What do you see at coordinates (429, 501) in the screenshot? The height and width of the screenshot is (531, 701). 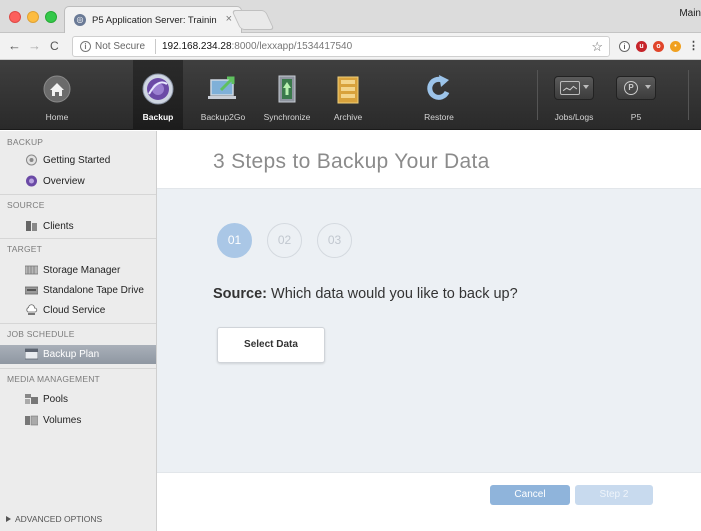 I see `wizard-footer: Cancel Step 2` at bounding box center [429, 501].